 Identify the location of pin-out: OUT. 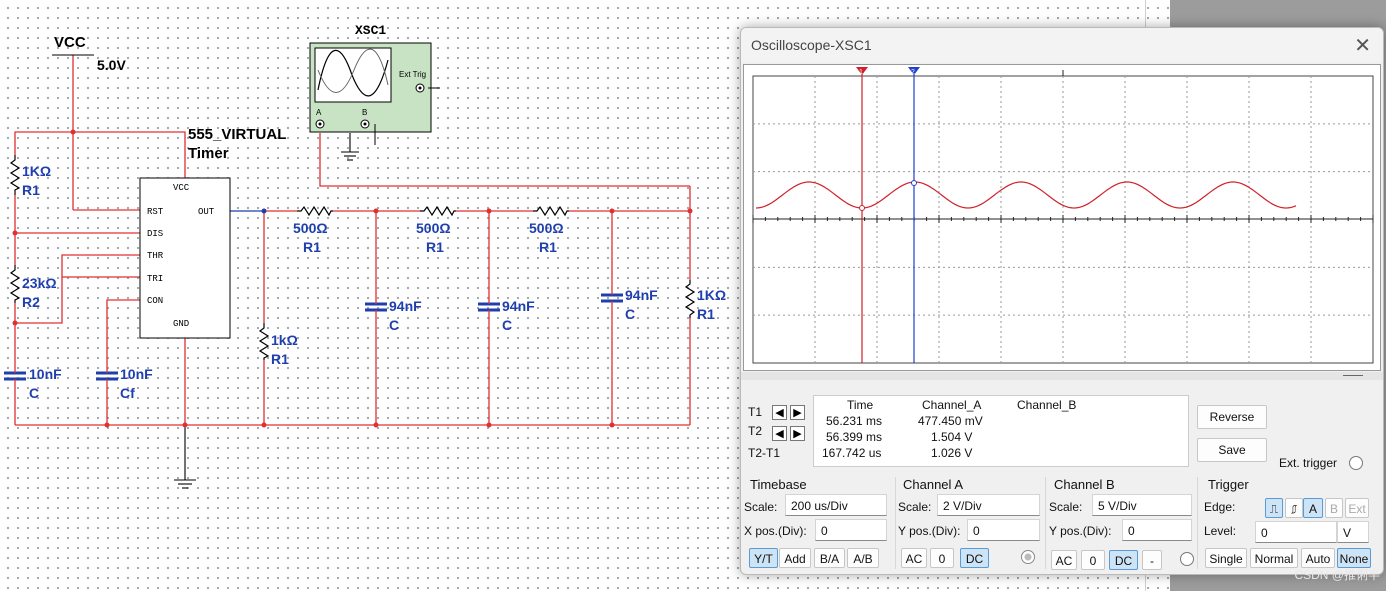
(206, 212).